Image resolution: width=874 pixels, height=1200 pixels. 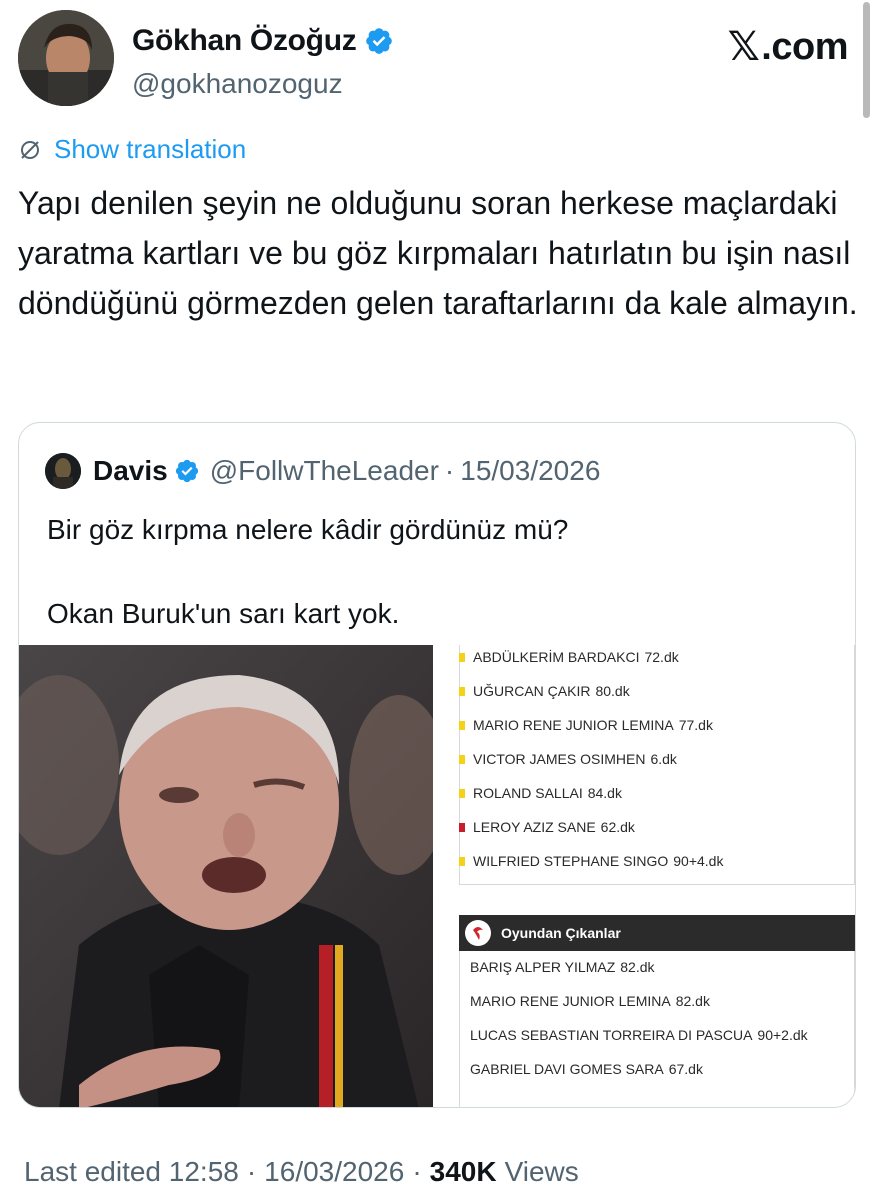 What do you see at coordinates (131, 1172) in the screenshot?
I see `edited-time: Last edited 12:58` at bounding box center [131, 1172].